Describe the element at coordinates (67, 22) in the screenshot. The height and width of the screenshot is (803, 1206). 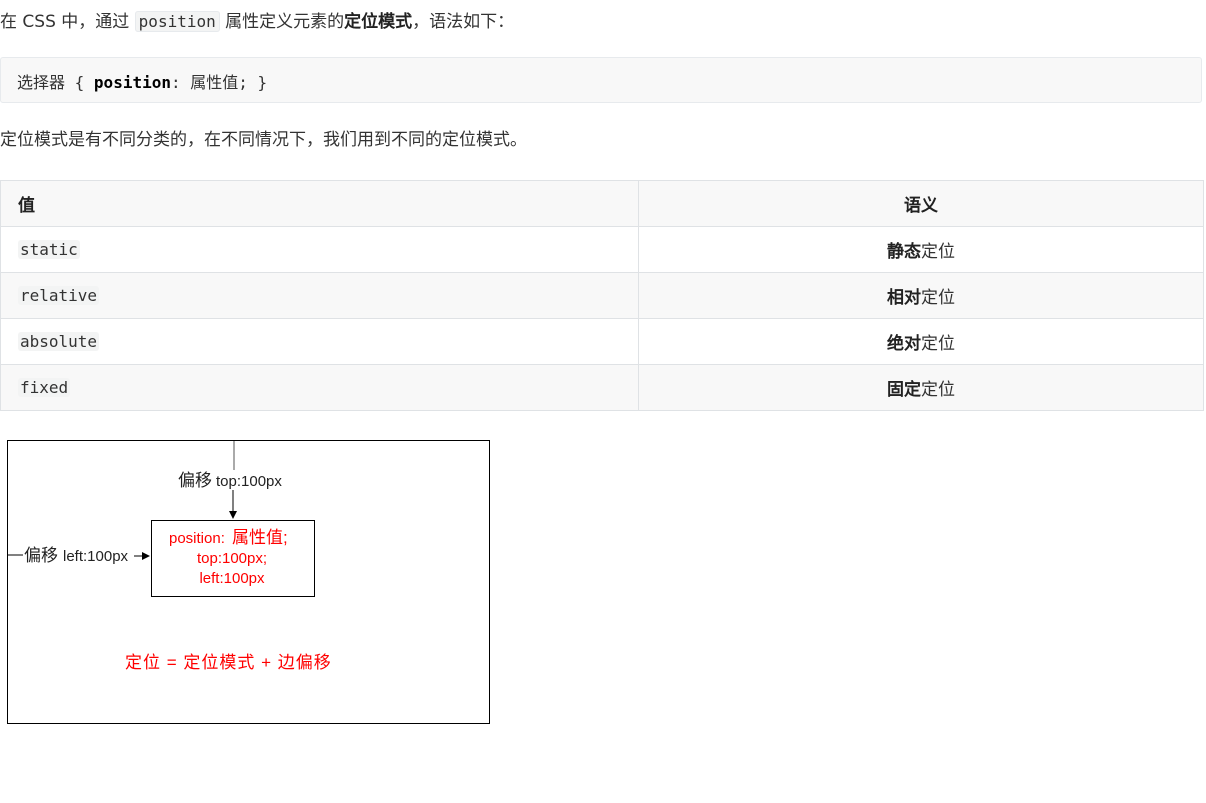
I see `intro-prefix: 在 CSS 中，通过` at that location.